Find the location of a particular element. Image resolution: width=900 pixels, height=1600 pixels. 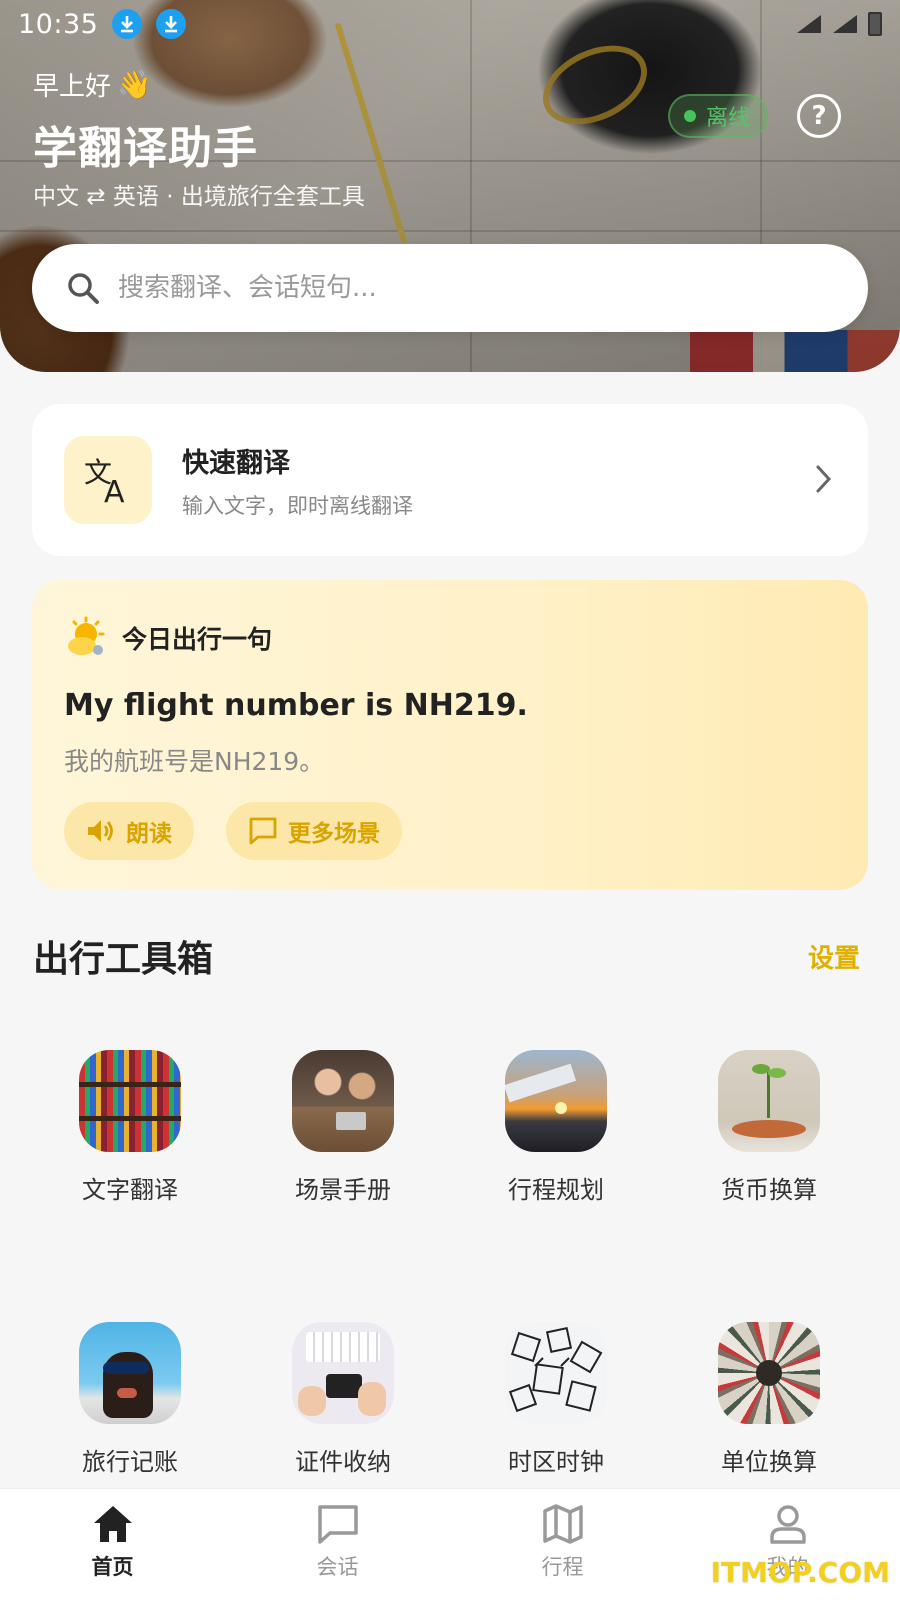

svg-text: A is located at coordinates (114, 491).